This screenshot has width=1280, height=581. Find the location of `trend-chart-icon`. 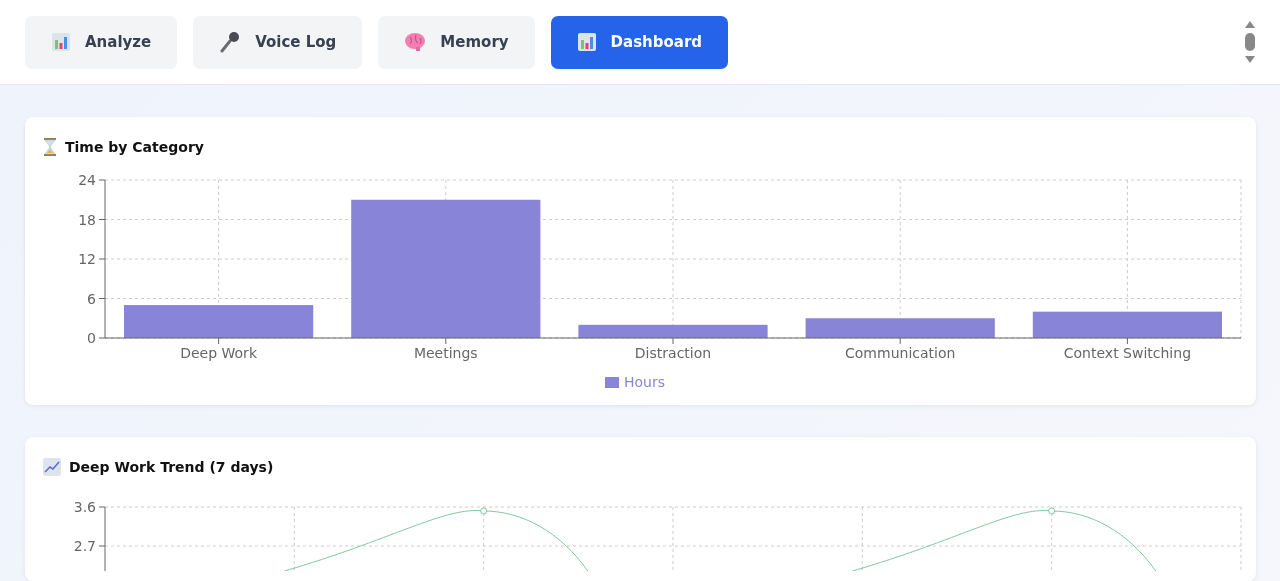

trend-chart-icon is located at coordinates (52, 467).